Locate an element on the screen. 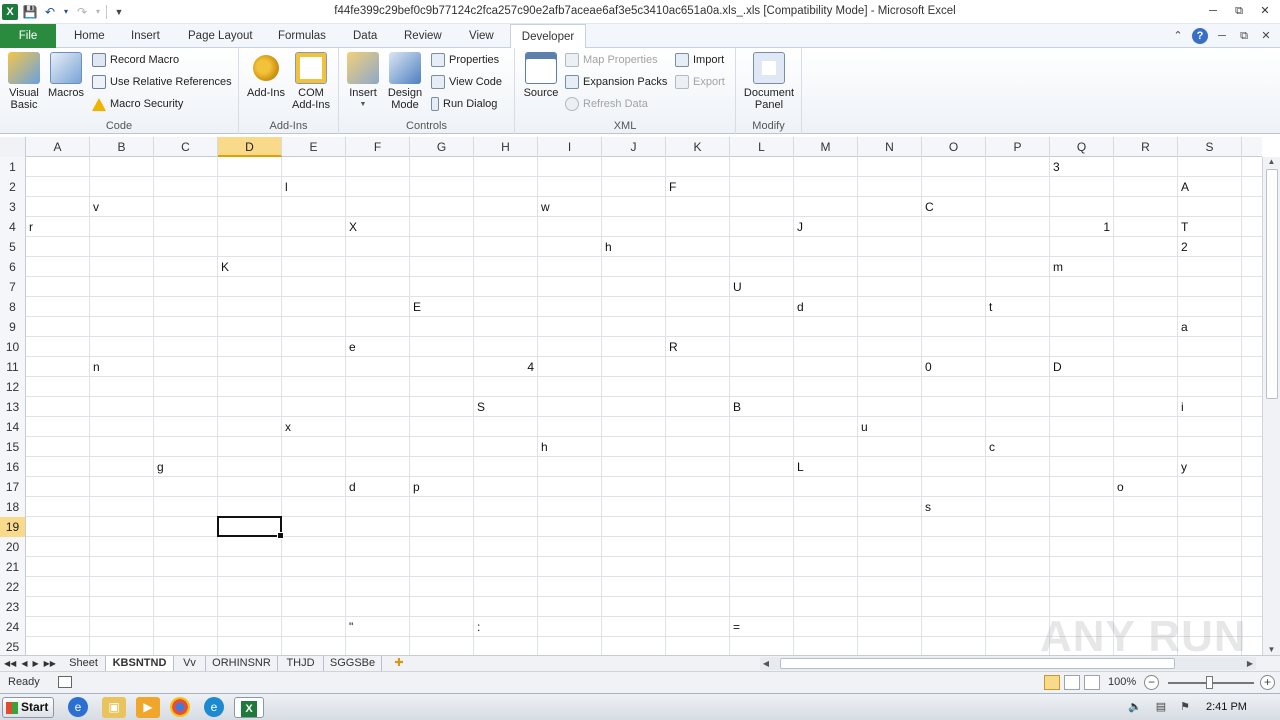 This screenshot has width=1280, height=720. cell-g17: p is located at coordinates (415, 487).